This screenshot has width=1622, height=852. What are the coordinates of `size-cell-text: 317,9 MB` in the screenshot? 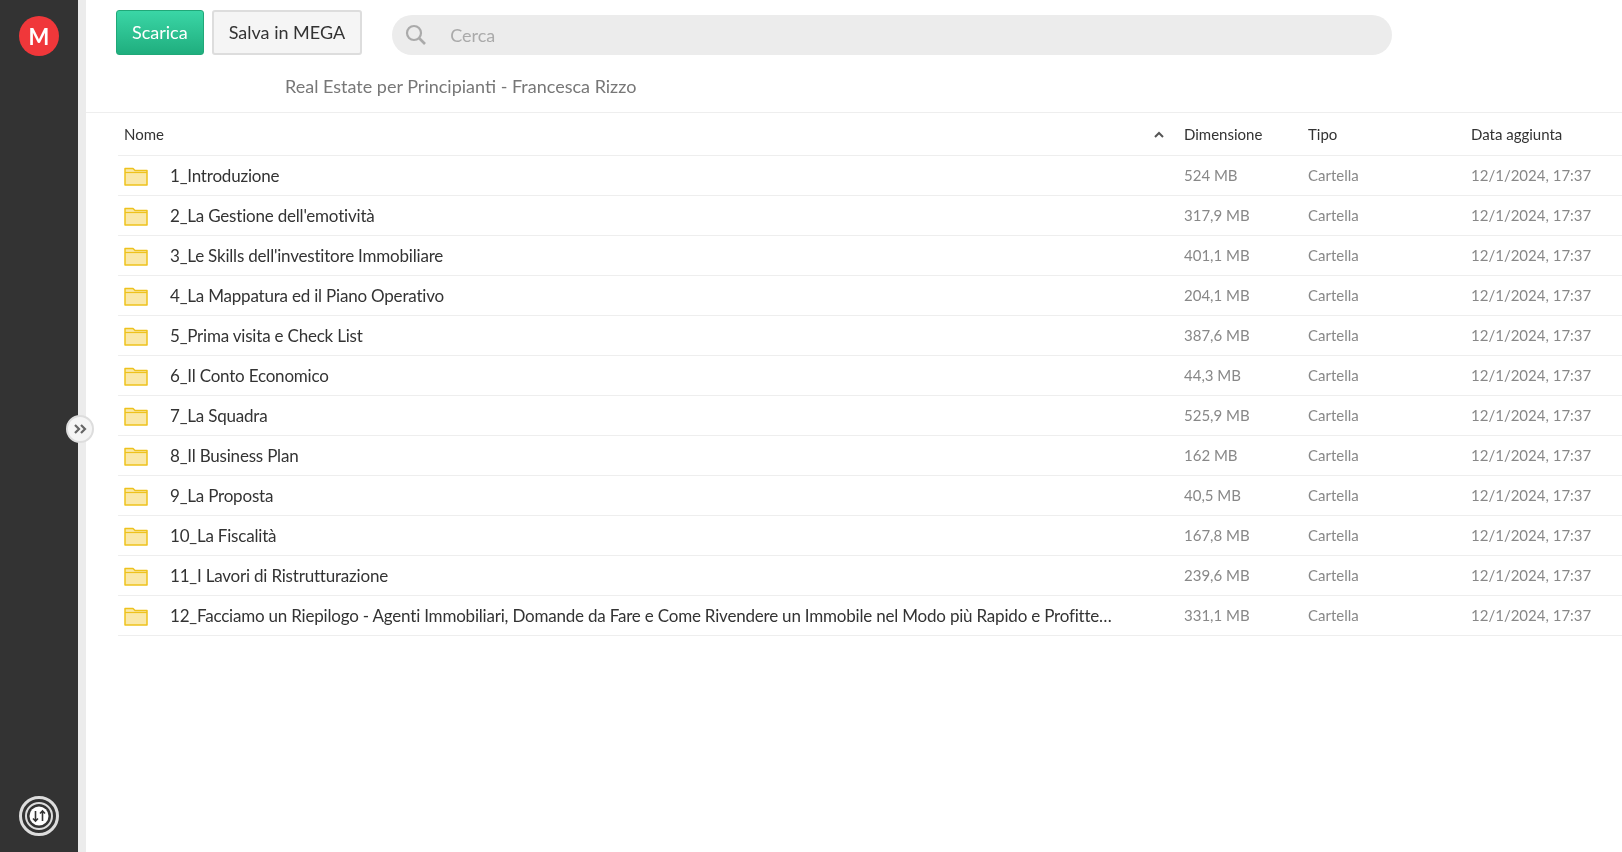 It's located at (1217, 216).